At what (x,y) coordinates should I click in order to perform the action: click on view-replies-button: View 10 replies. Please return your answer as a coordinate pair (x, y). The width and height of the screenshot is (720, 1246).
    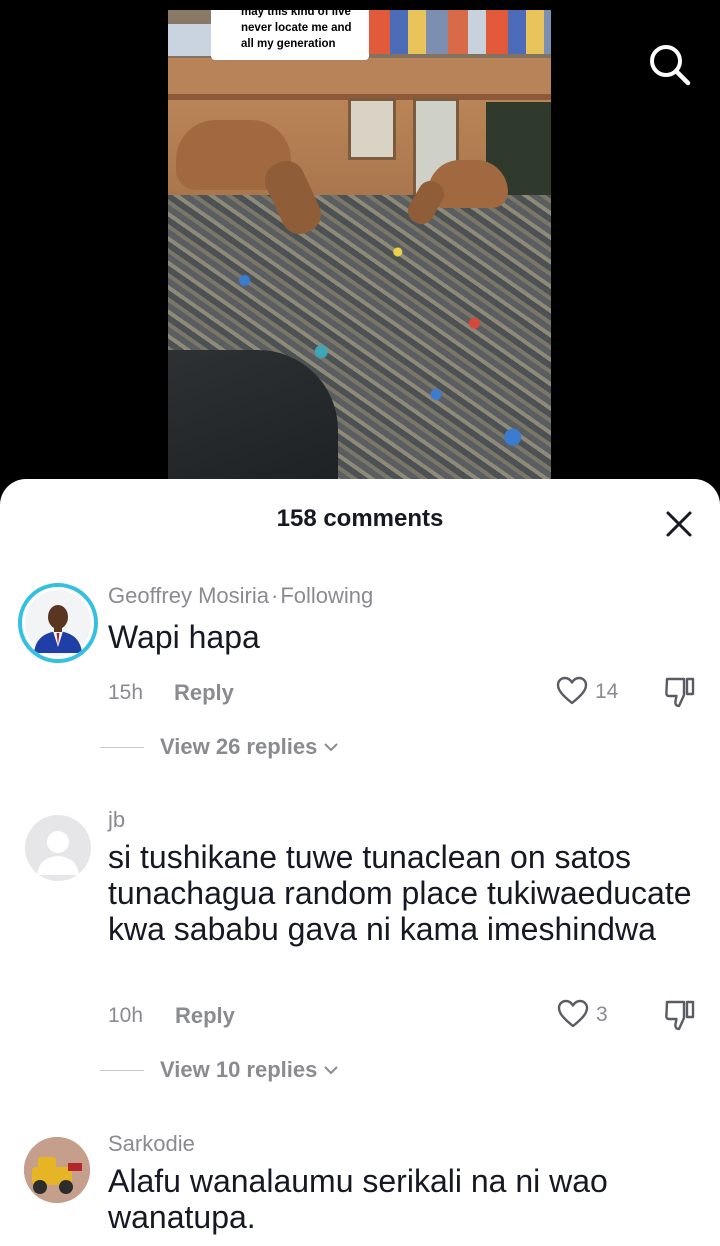
    Looking at the image, I should click on (219, 1070).